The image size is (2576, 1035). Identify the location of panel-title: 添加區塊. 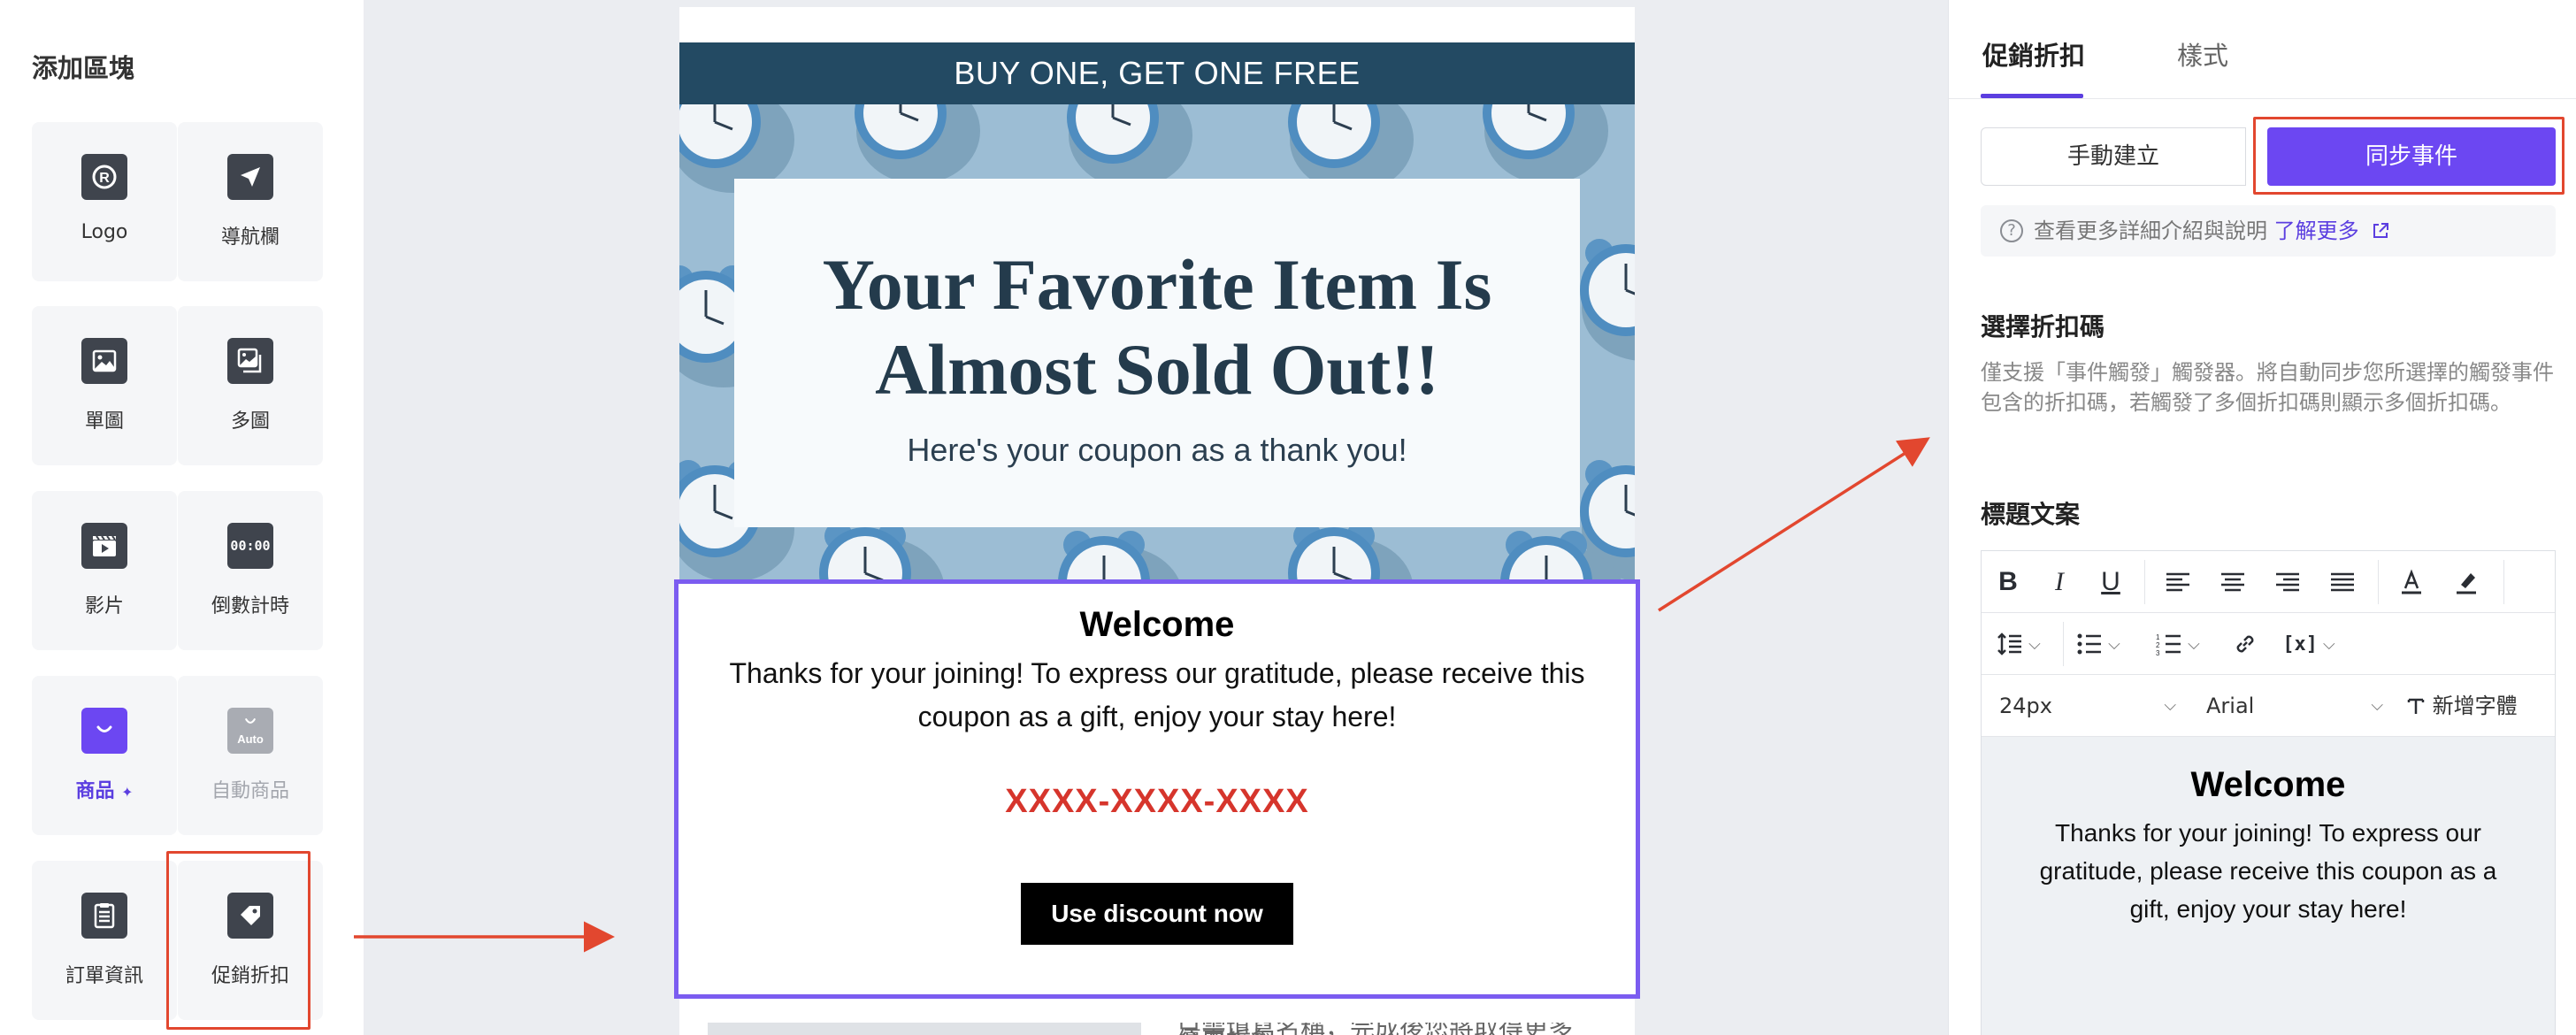
(83, 68).